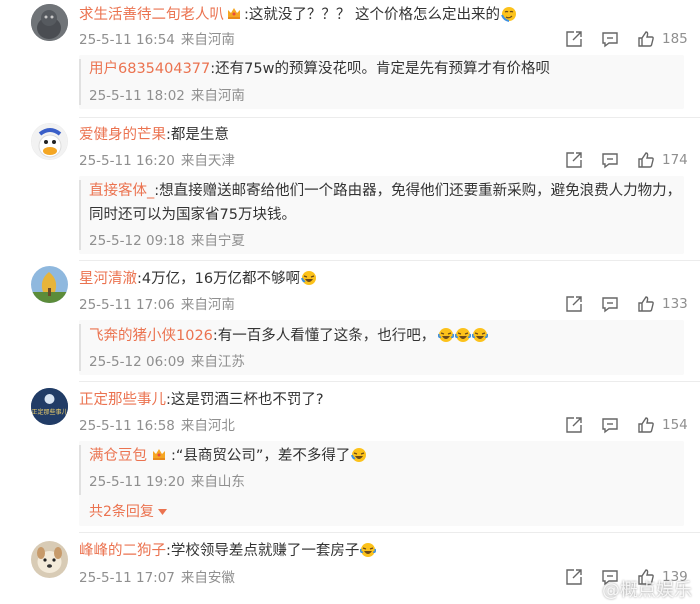 This screenshot has width=700, height=604. What do you see at coordinates (118, 456) in the screenshot?
I see `reply-username-link: 满仓豆包` at bounding box center [118, 456].